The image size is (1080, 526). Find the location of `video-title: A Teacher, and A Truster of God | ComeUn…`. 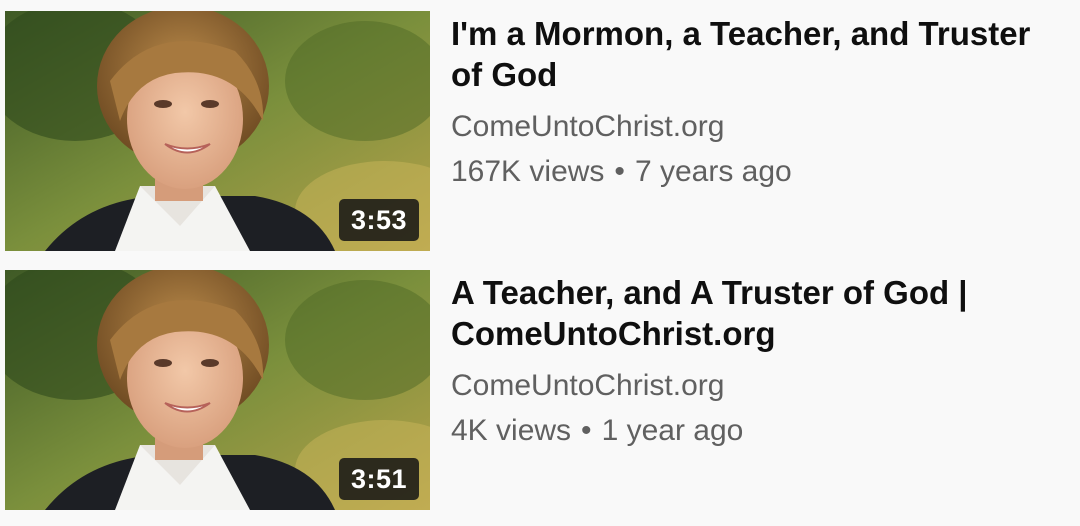

video-title: A Teacher, and A Truster of God | ComeUn… is located at coordinates (751, 313).